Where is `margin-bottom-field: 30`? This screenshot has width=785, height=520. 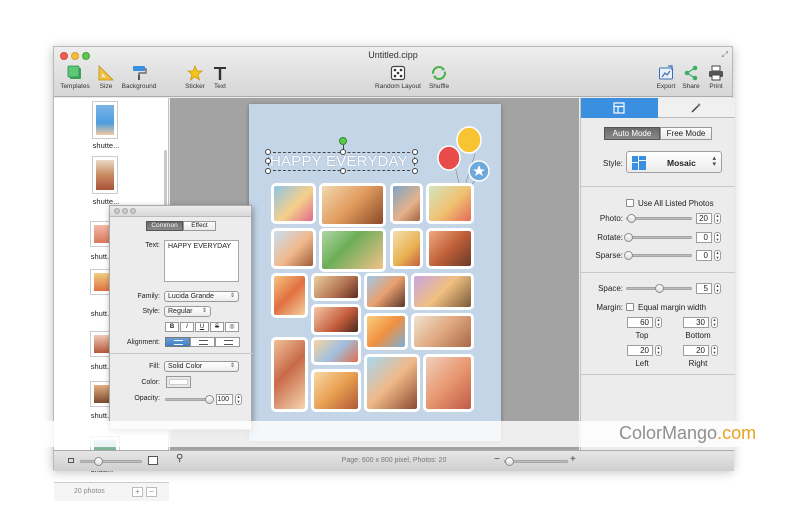
margin-bottom-field: 30 is located at coordinates (696, 322).